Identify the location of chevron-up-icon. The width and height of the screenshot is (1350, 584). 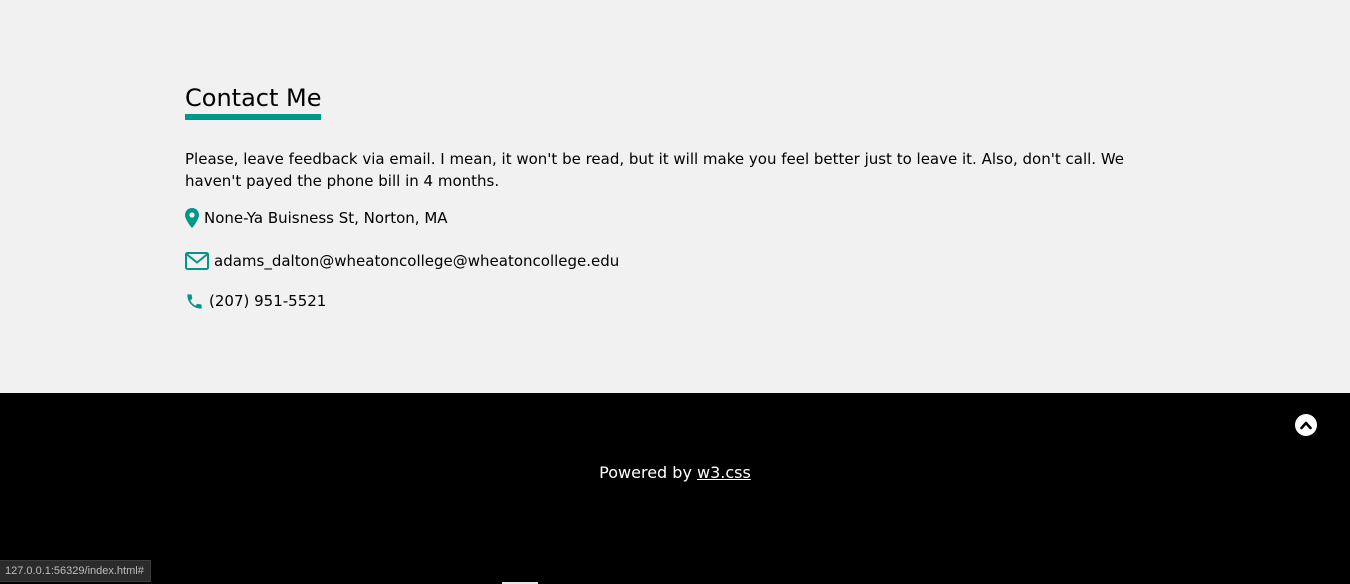
(1306, 425).